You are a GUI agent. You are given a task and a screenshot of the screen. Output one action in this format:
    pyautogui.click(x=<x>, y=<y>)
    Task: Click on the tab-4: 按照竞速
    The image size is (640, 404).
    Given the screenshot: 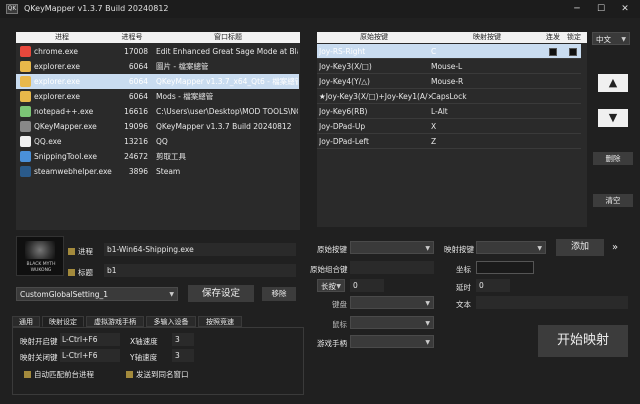 What is the action you would take?
    pyautogui.click(x=220, y=321)
    